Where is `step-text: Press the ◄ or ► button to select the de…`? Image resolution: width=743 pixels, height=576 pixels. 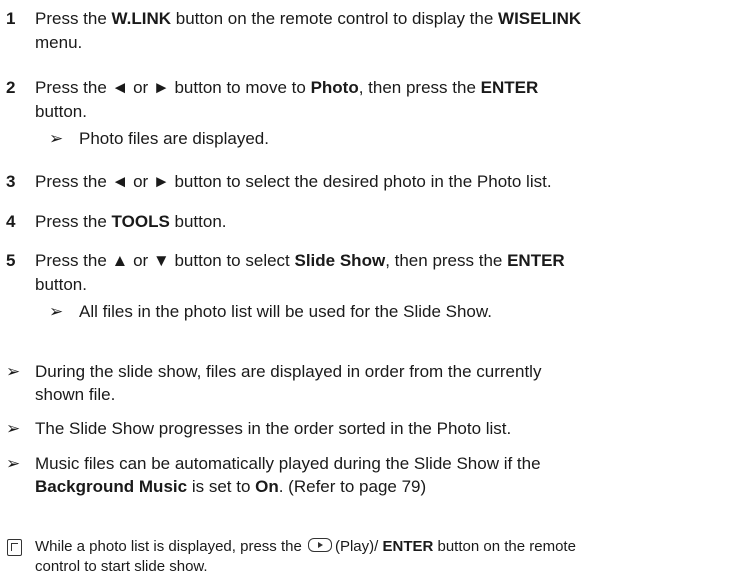
step-text: Press the ◄ or ► button to select the de… is located at coordinates (293, 181).